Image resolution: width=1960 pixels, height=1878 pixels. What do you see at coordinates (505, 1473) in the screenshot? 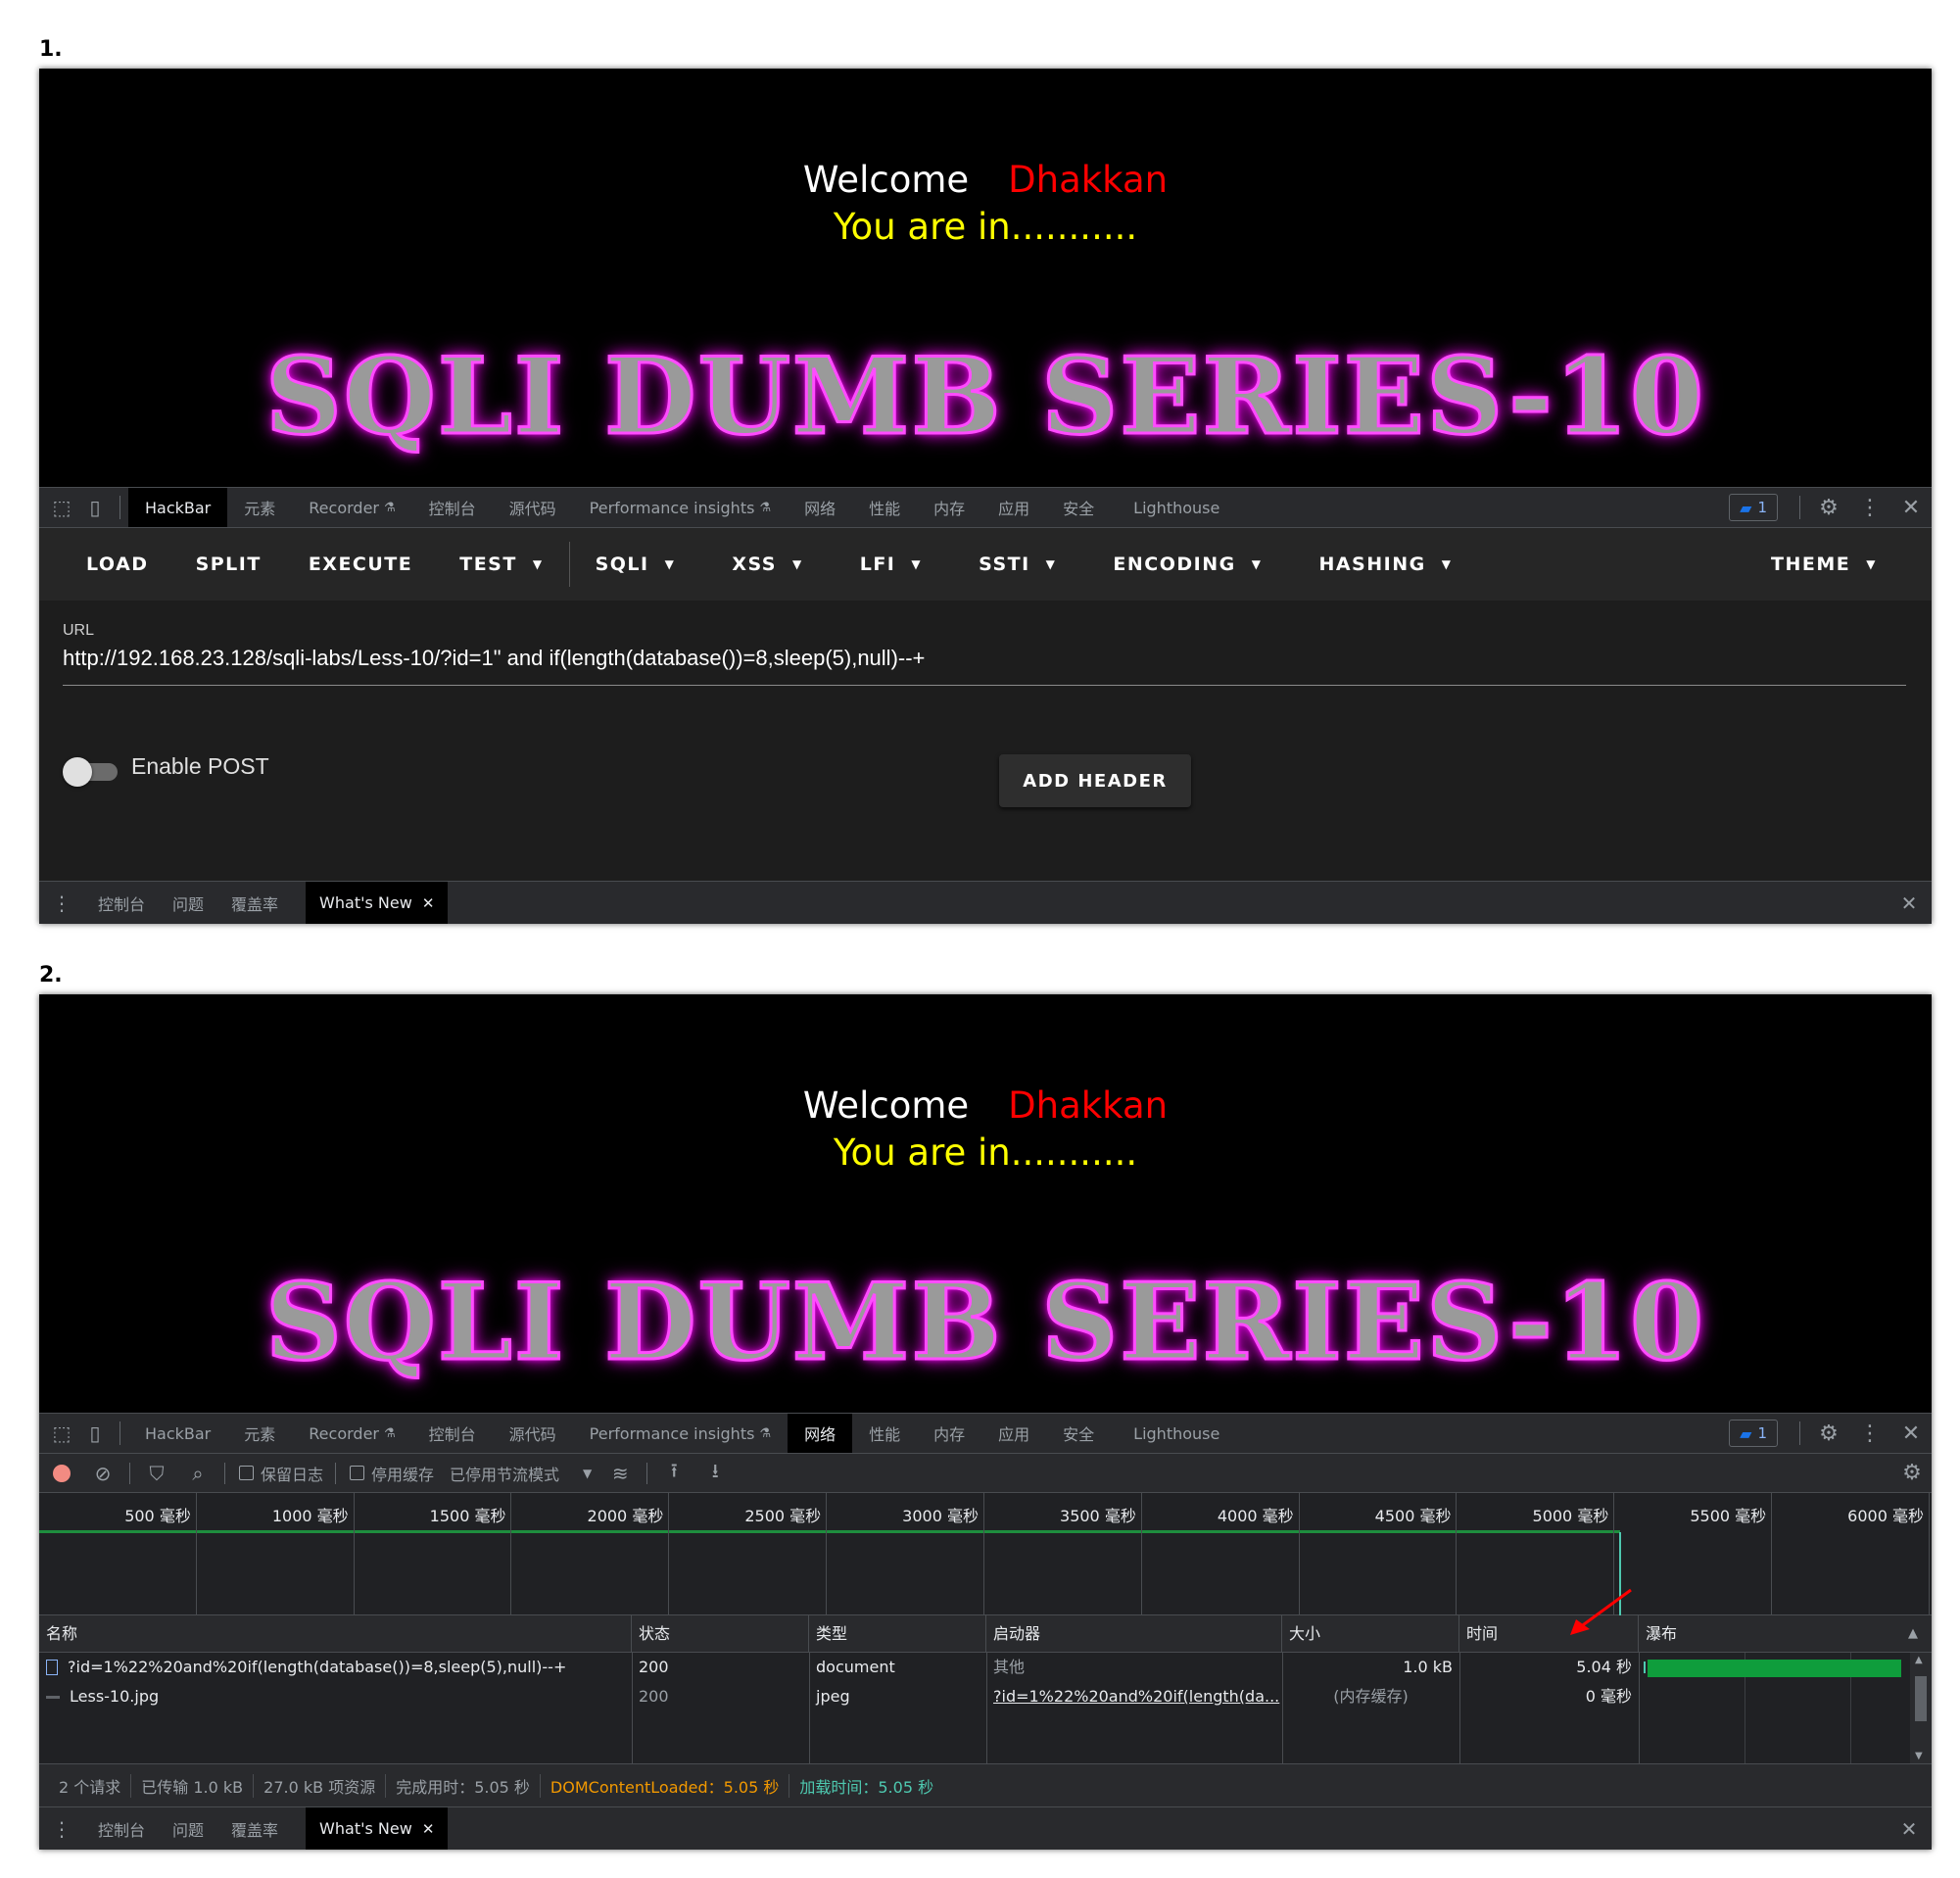
I see `throttling-select: 已停用节流模式` at bounding box center [505, 1473].